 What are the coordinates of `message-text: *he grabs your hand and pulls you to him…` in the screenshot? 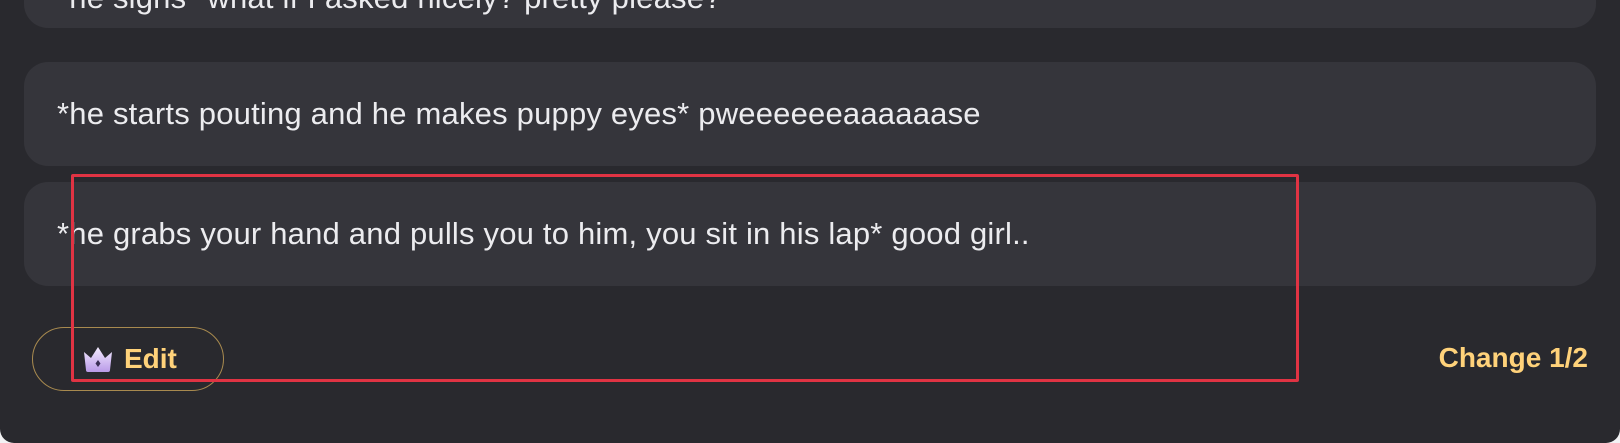 It's located at (543, 233).